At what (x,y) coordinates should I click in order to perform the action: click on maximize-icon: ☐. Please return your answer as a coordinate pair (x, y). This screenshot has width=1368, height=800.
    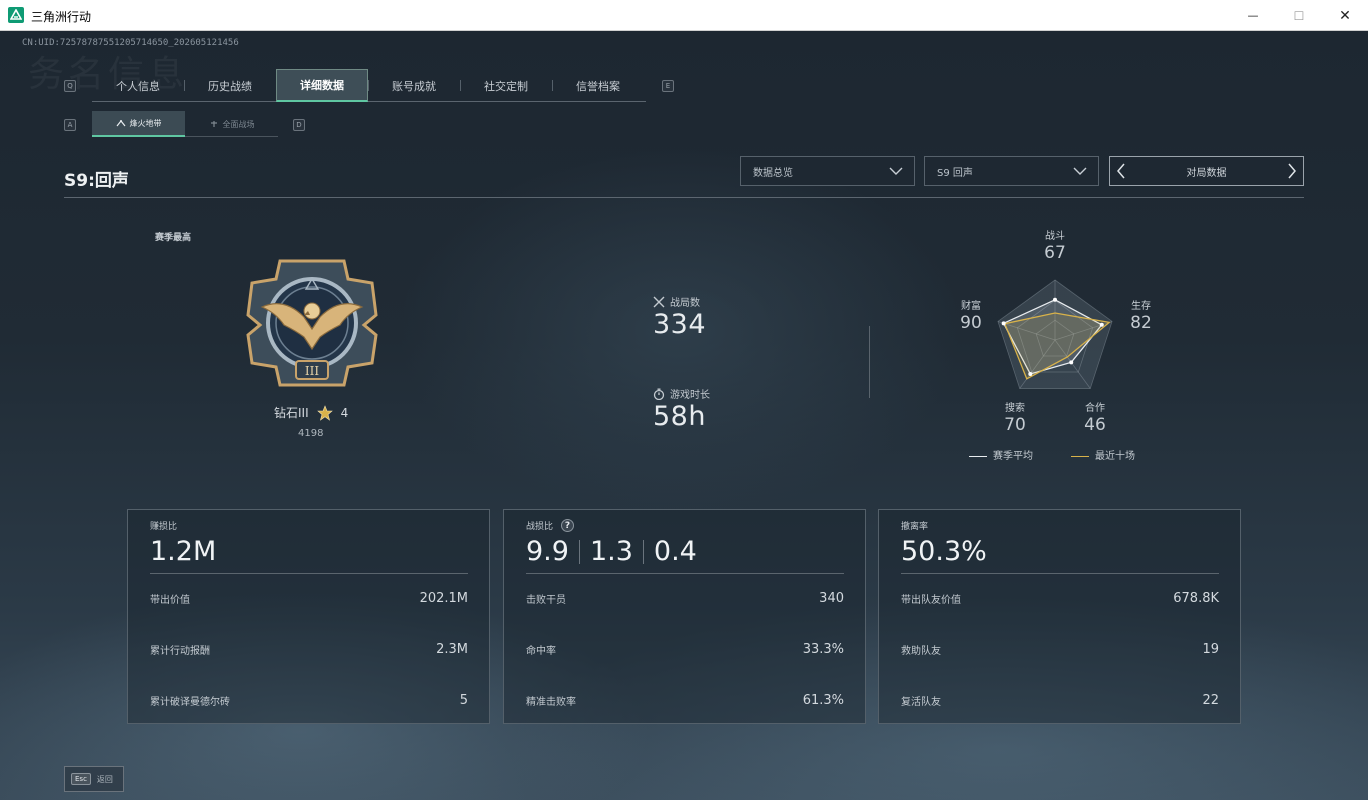
    Looking at the image, I should click on (1299, 15).